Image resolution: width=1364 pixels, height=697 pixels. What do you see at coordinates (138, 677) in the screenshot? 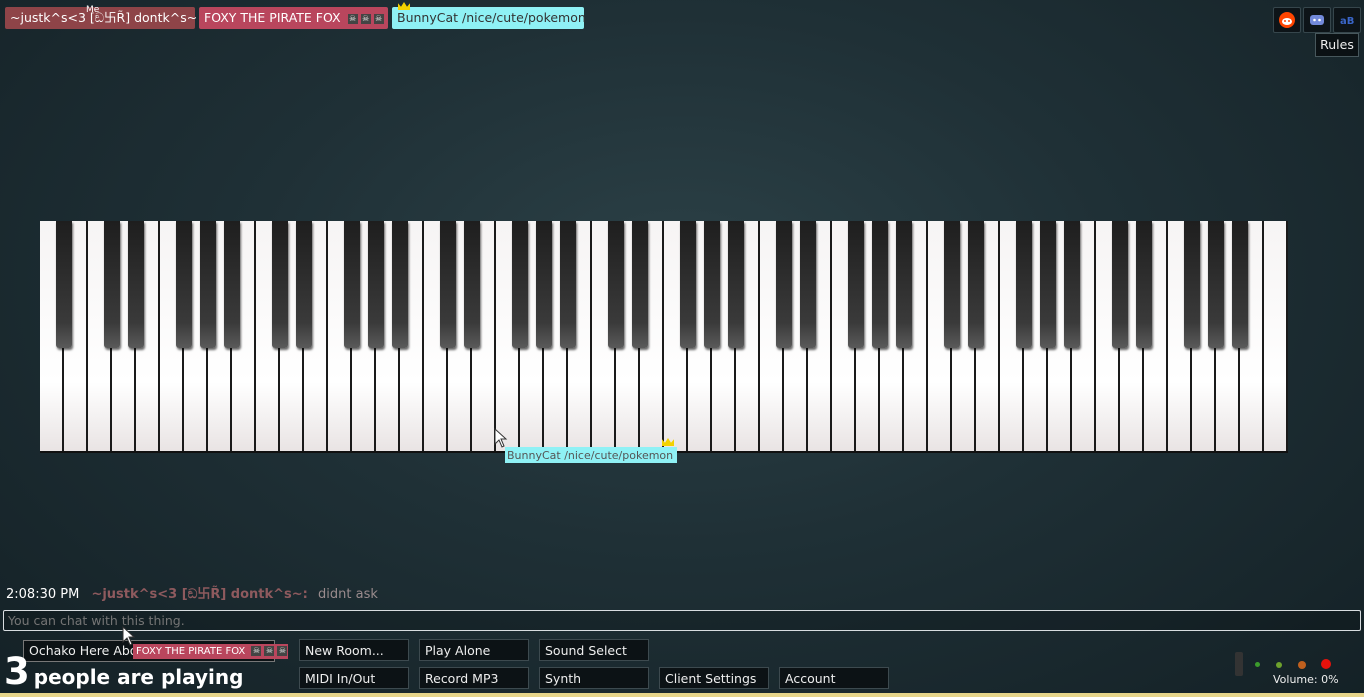
I see `player-count-text: people are playing` at bounding box center [138, 677].